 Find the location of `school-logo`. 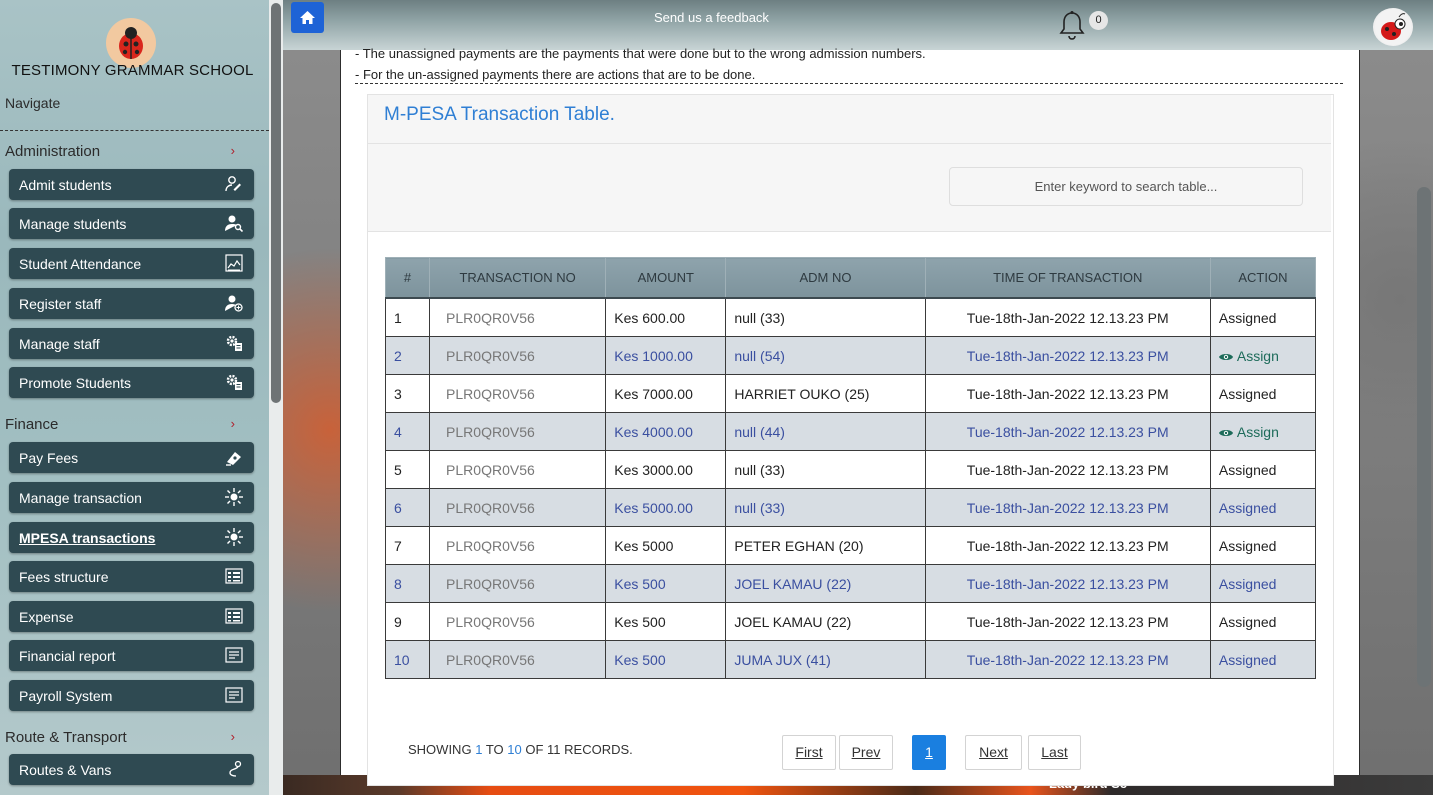

school-logo is located at coordinates (131, 43).